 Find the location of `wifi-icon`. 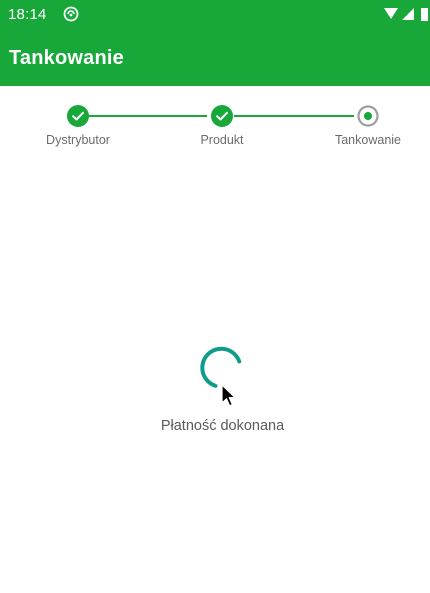

wifi-icon is located at coordinates (391, 13).